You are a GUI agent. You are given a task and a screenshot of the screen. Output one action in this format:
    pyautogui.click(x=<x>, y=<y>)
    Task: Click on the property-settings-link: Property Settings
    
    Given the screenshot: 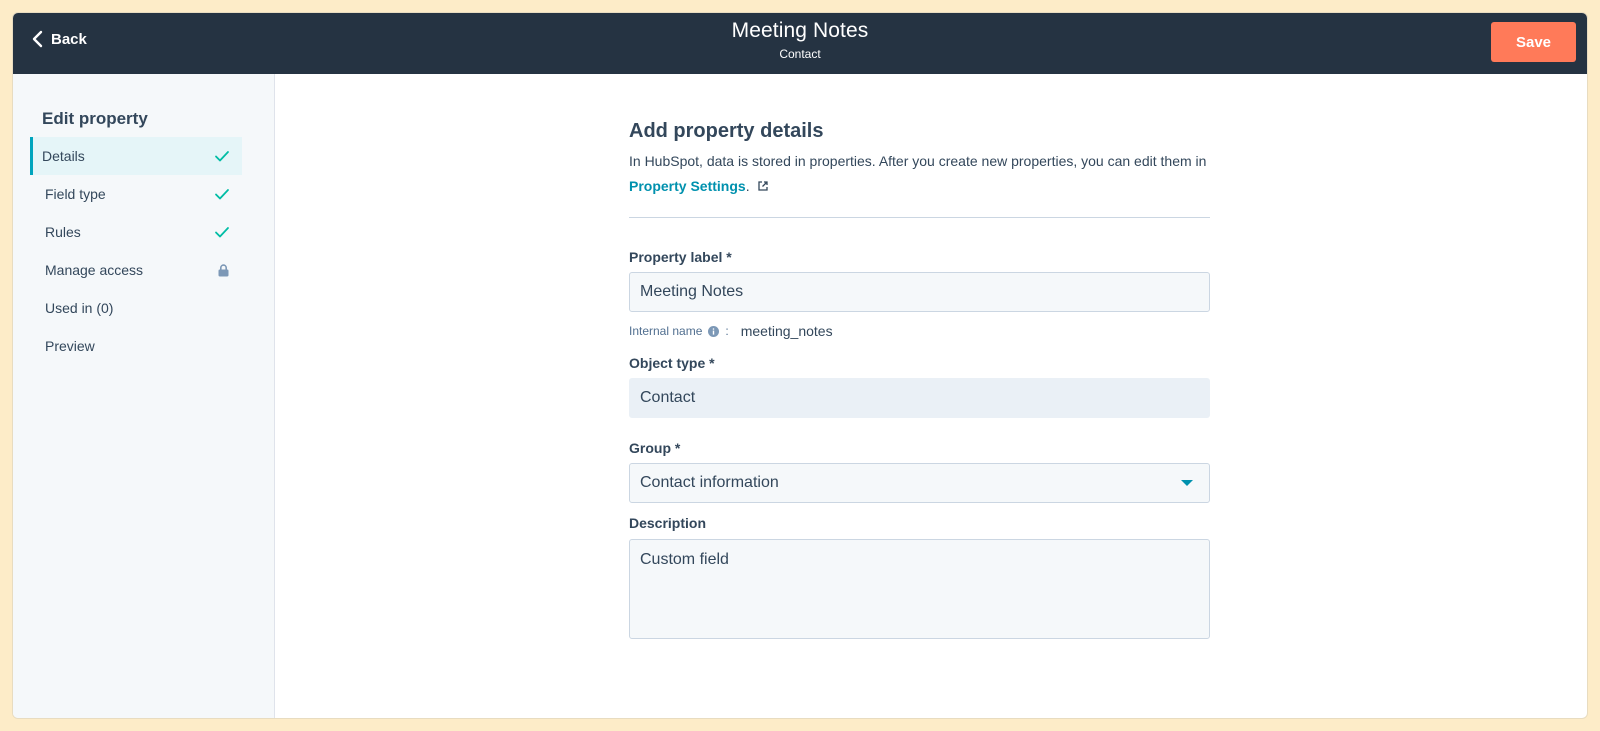 What is the action you would take?
    pyautogui.click(x=687, y=186)
    